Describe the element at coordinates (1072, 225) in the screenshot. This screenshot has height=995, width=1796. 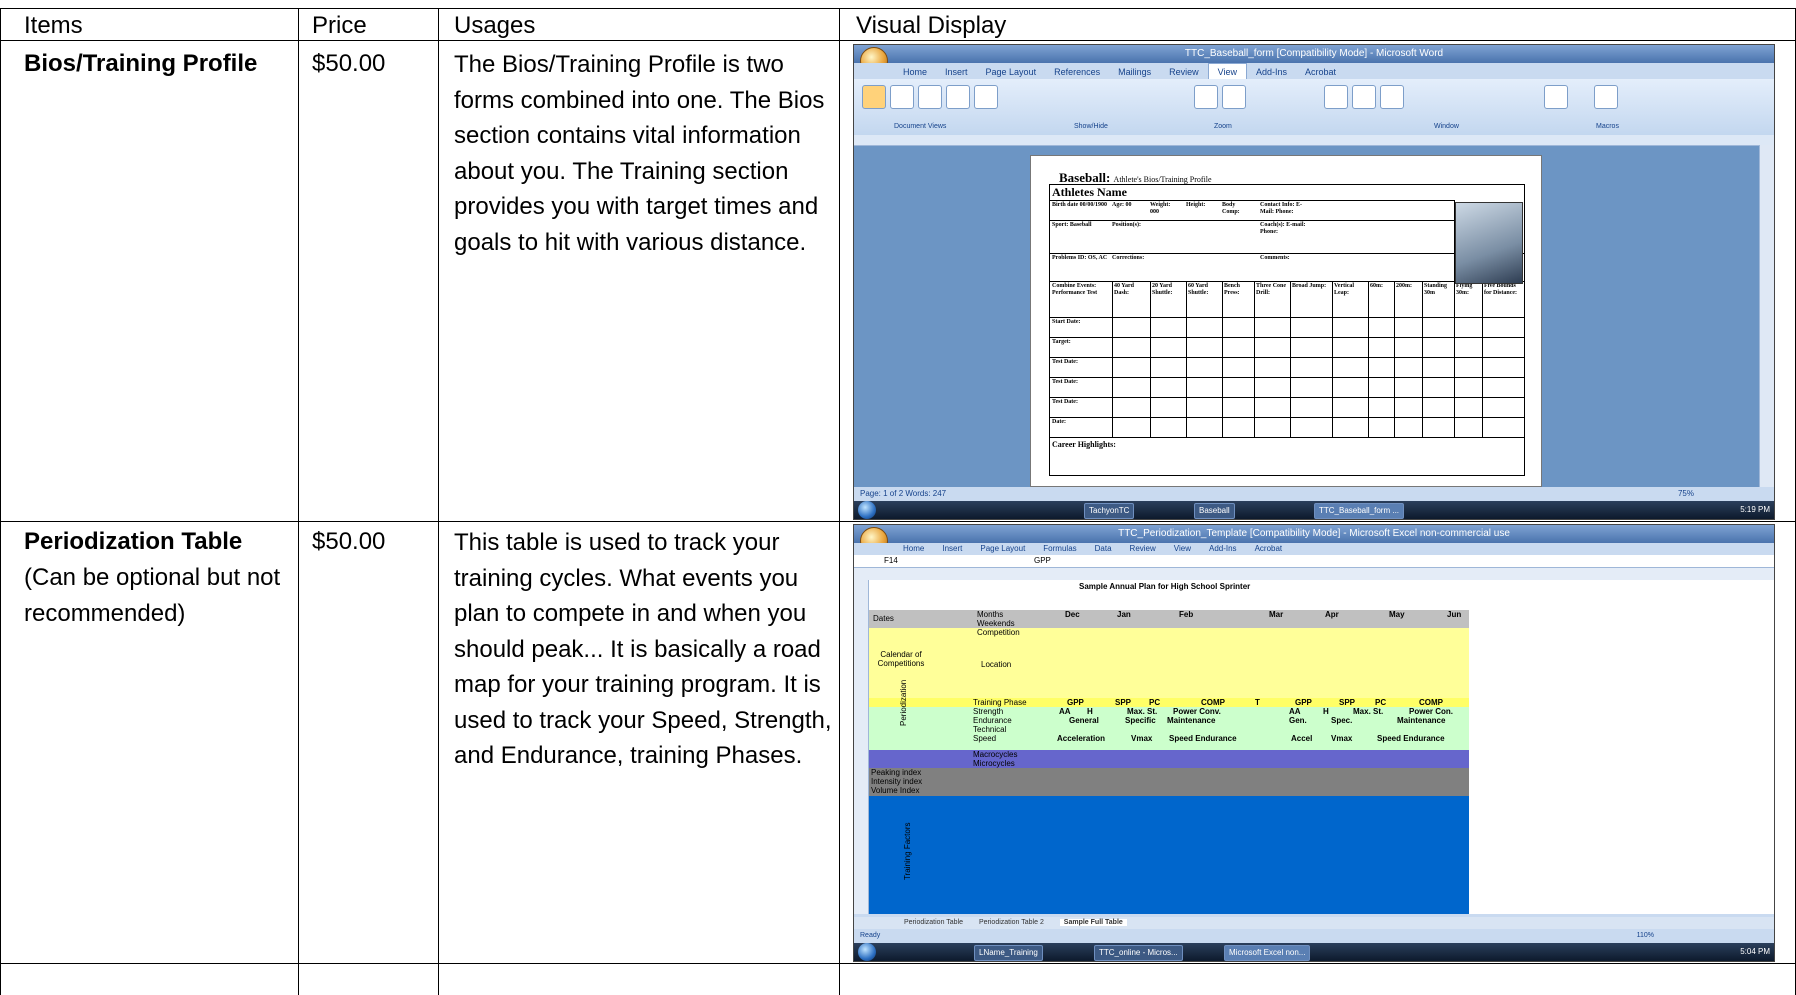
I see `field-sport: Sport: Baseball` at that location.